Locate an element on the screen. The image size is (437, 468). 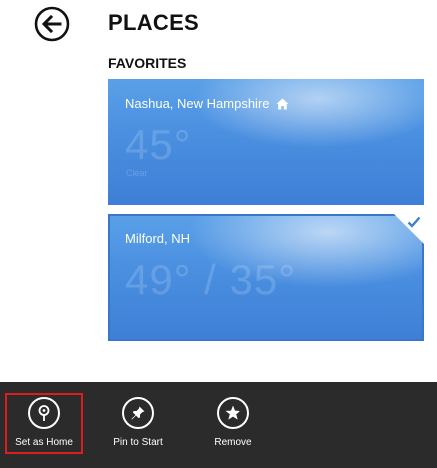
back-arrow-icon is located at coordinates (52, 24).